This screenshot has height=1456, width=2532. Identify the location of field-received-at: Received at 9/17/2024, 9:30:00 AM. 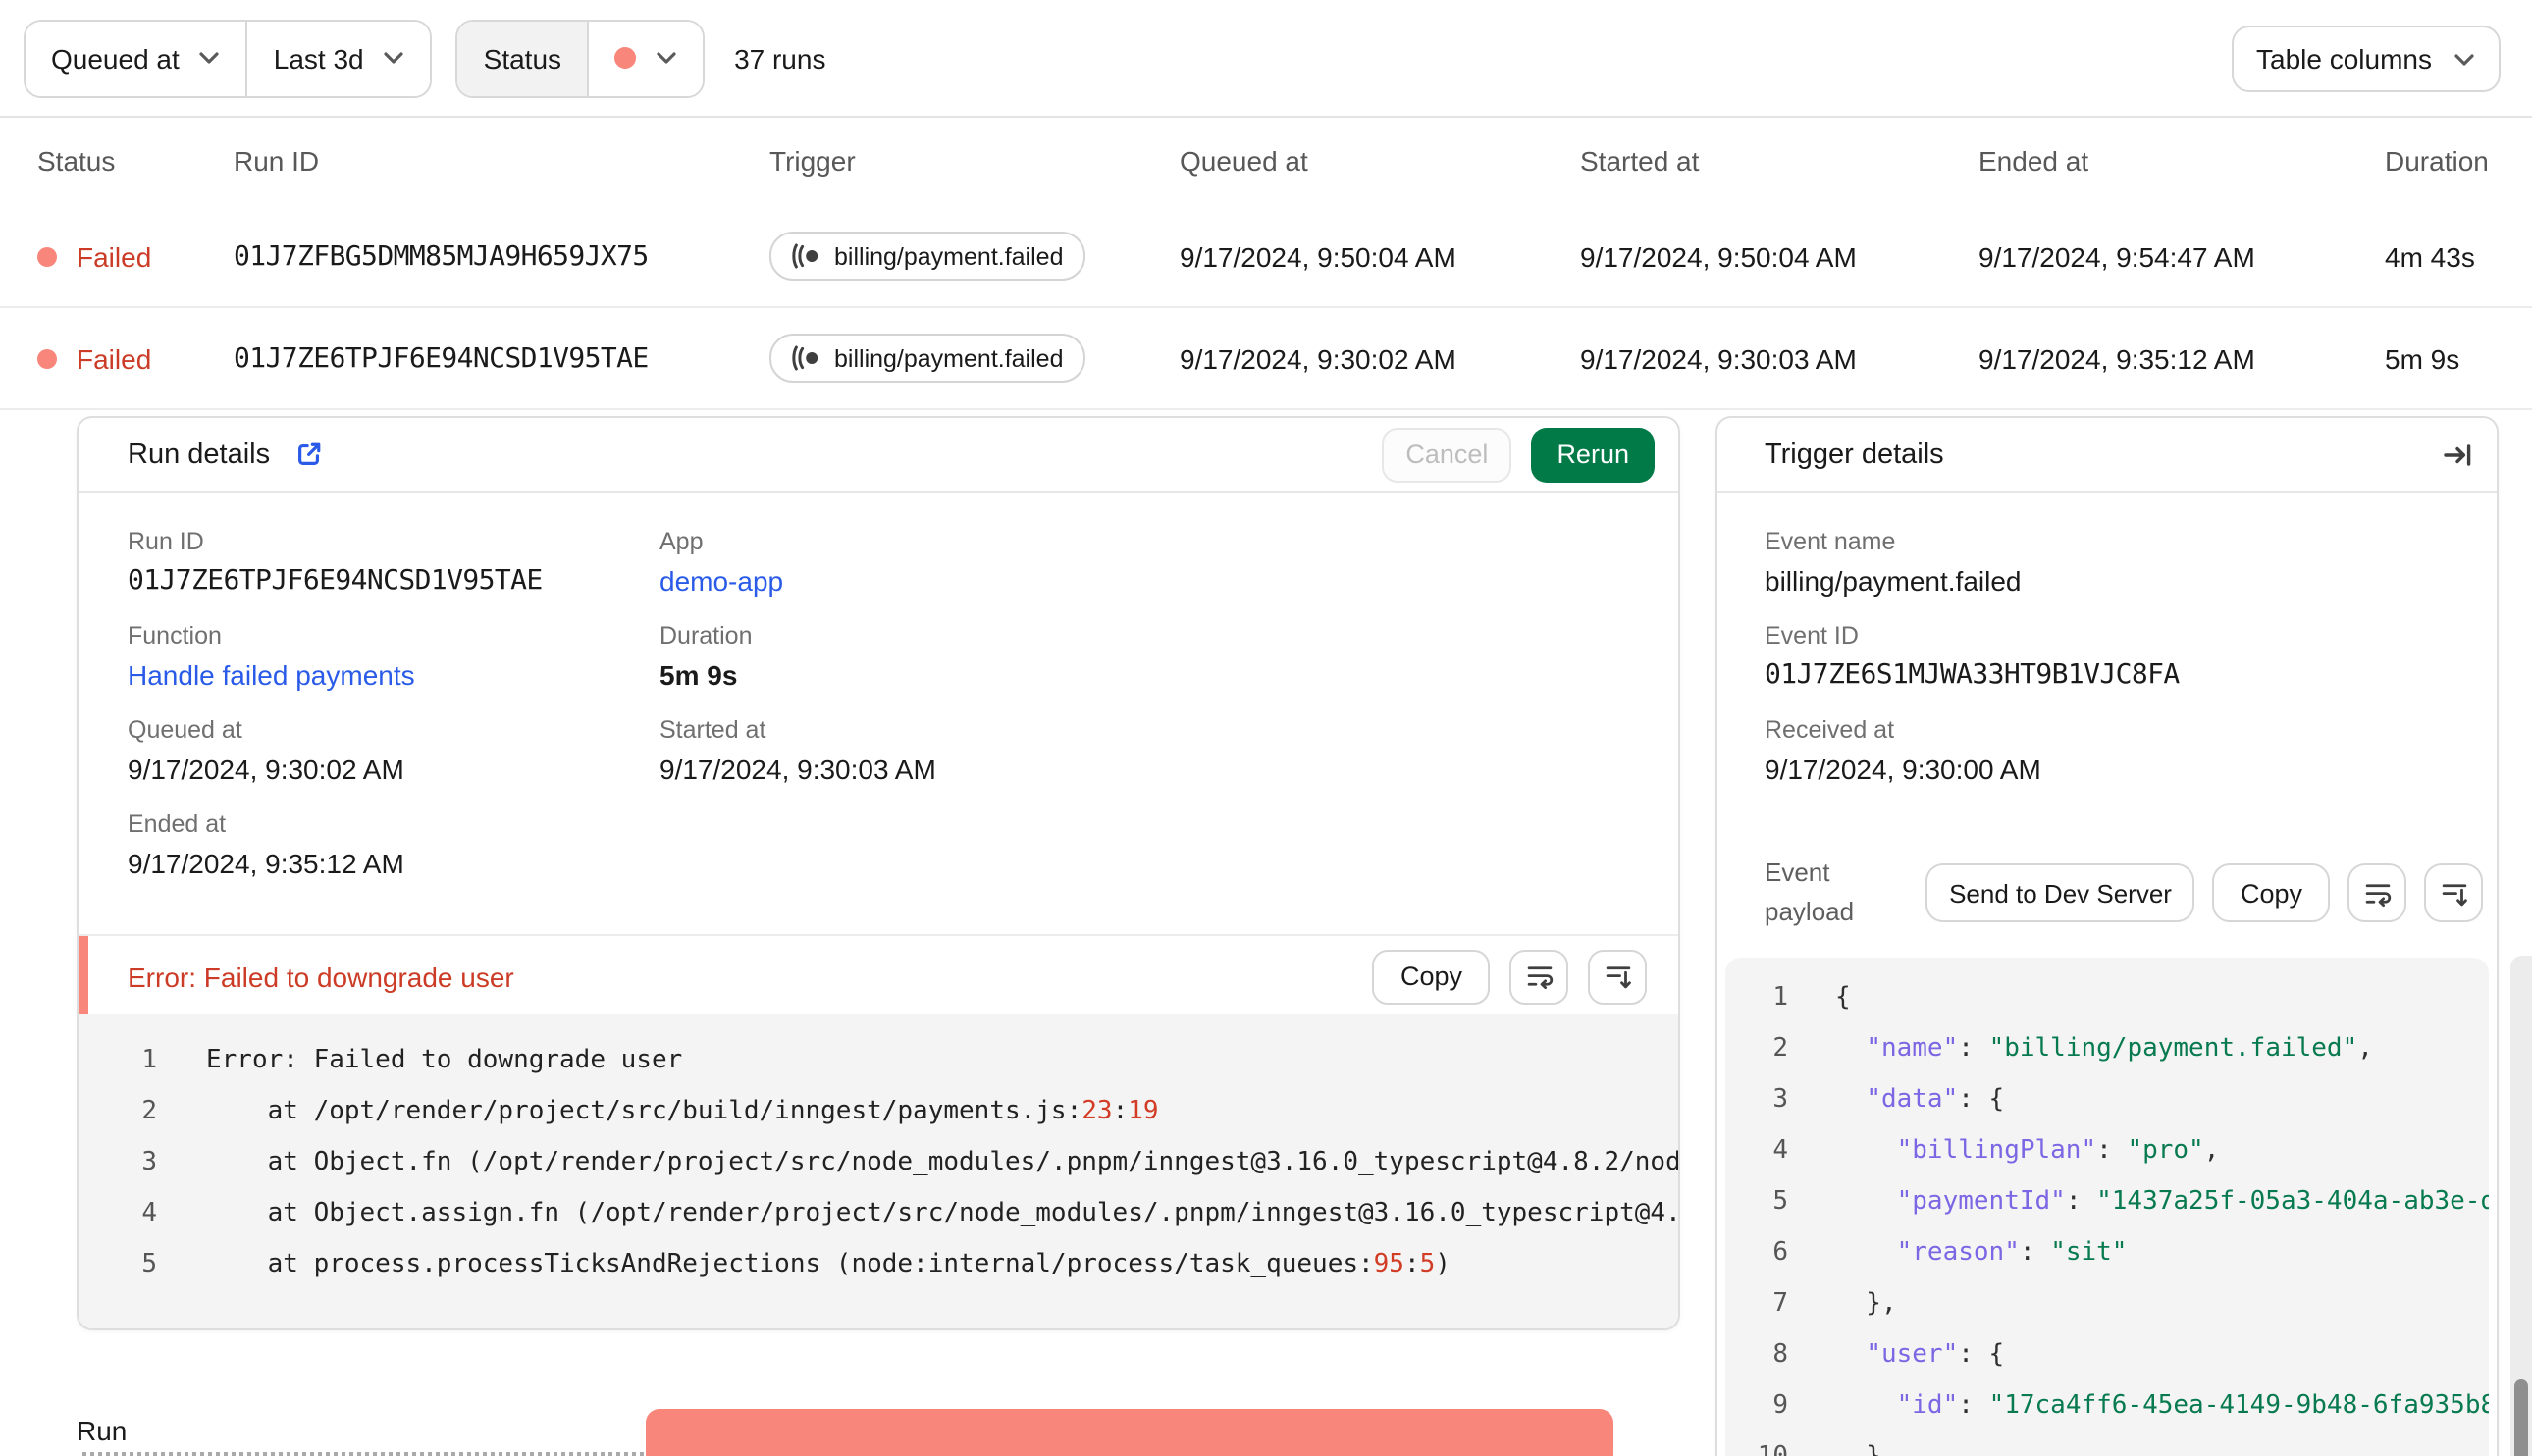
(2131, 750).